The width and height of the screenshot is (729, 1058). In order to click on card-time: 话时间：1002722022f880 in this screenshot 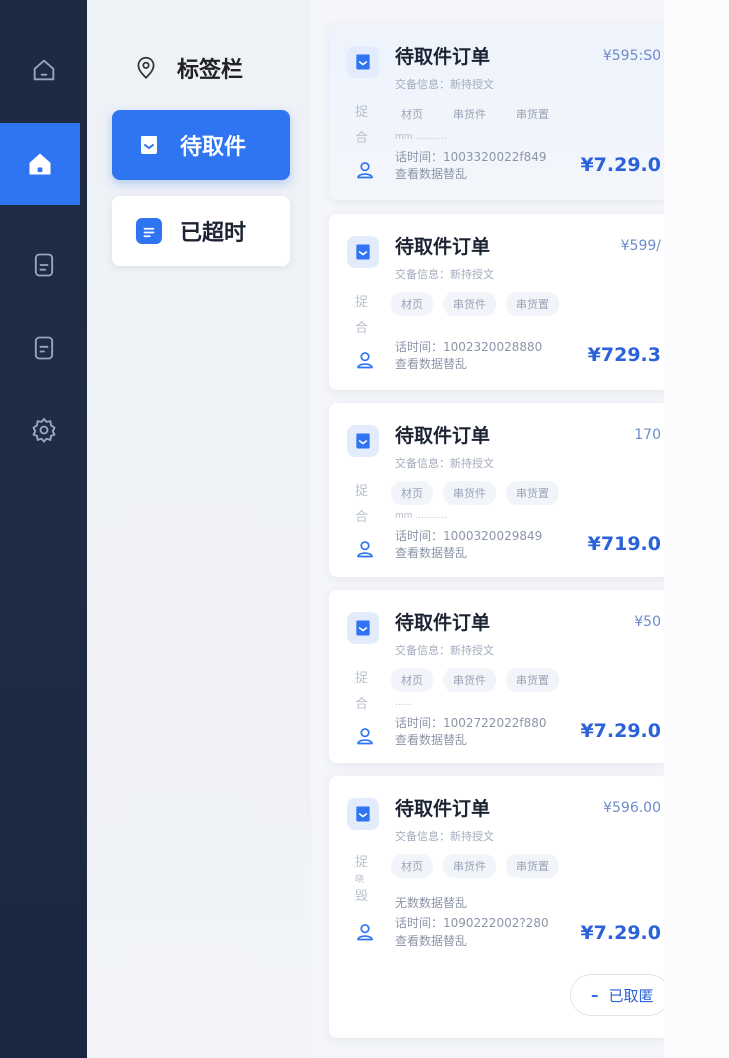, I will do `click(471, 723)`.